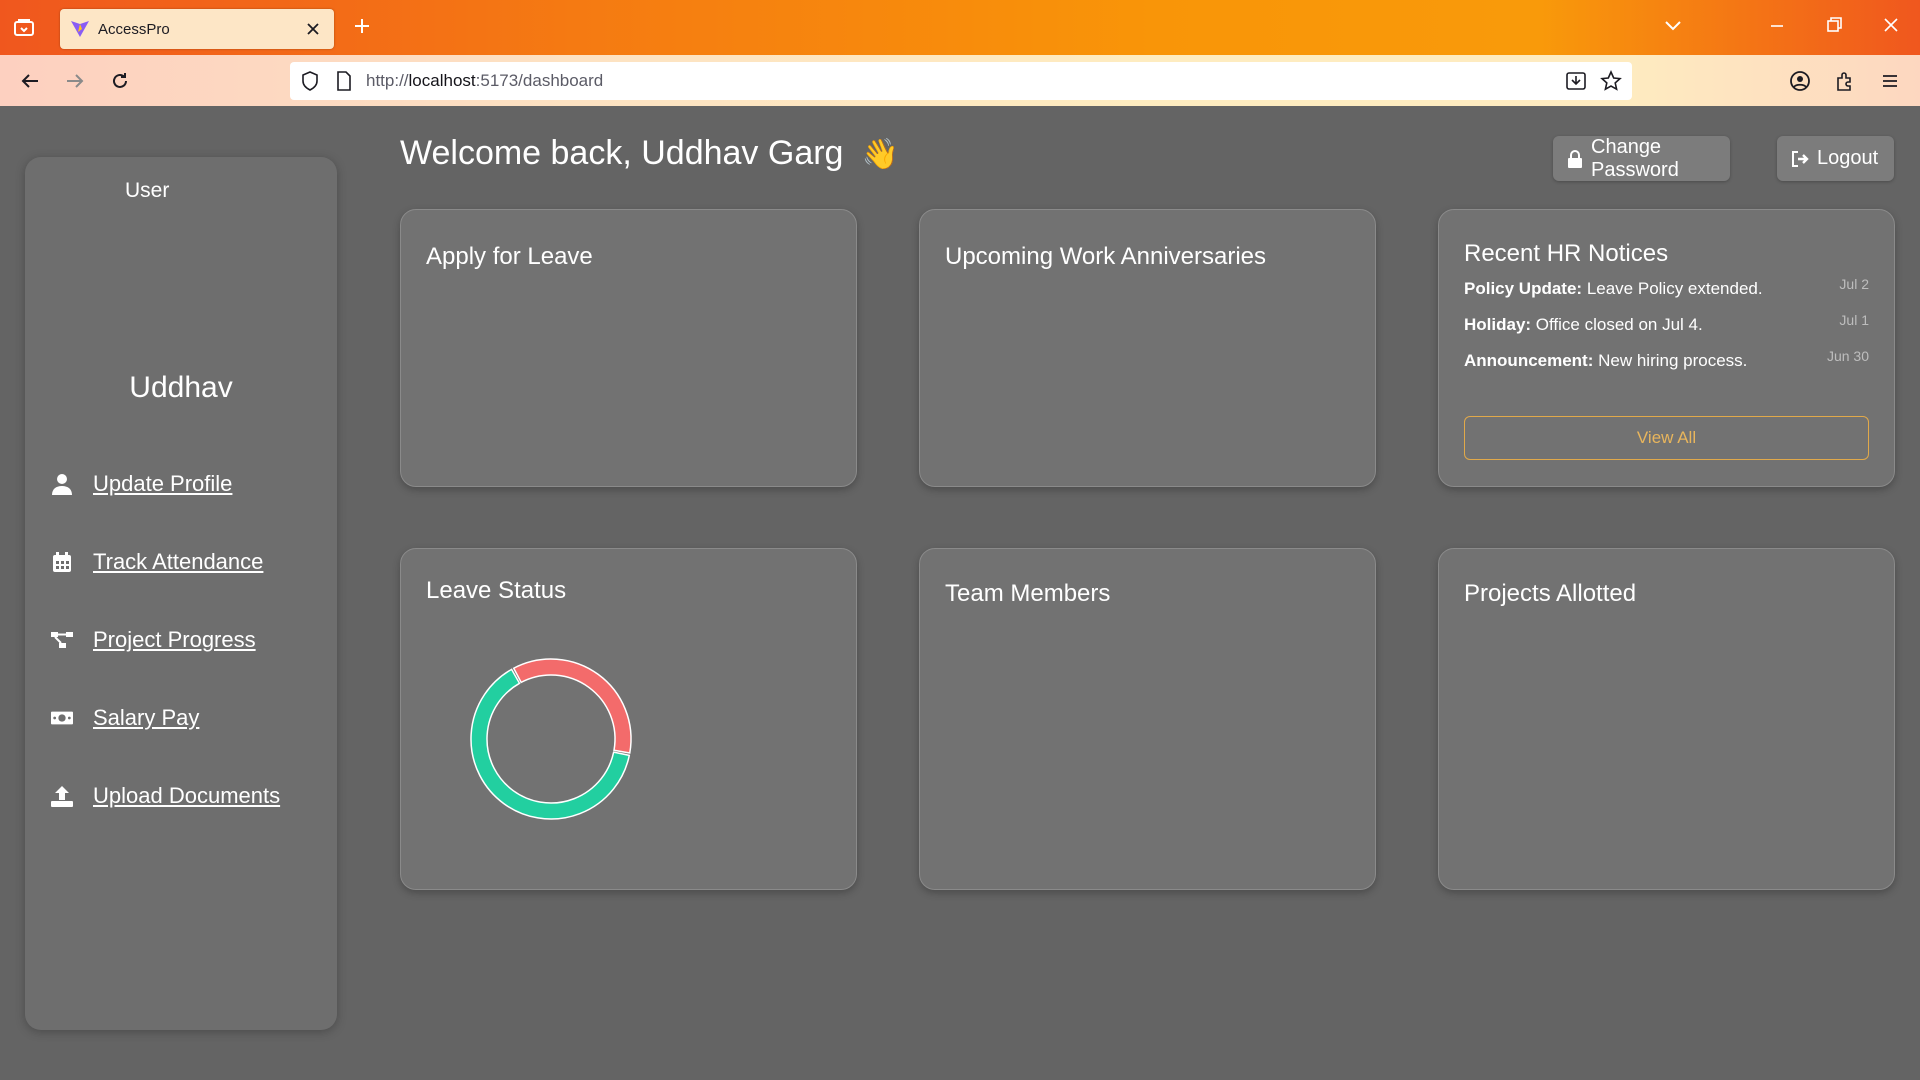 The width and height of the screenshot is (1920, 1080). I want to click on notice-text: Office closed on Jul 4., so click(1617, 324).